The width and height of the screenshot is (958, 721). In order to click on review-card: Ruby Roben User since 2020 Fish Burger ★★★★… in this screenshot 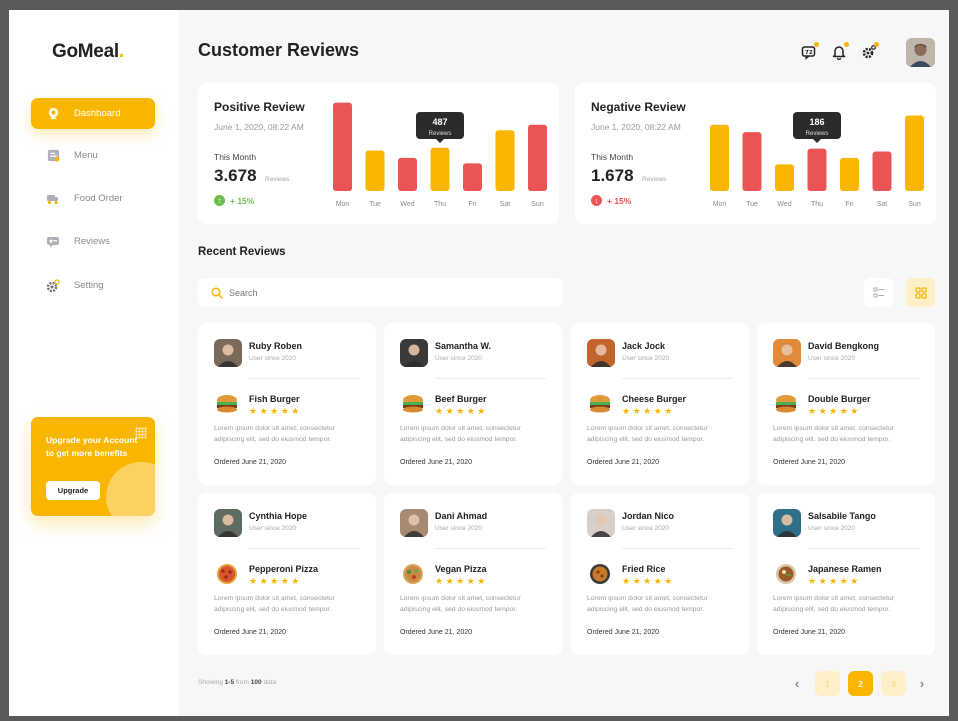, I will do `click(287, 404)`.